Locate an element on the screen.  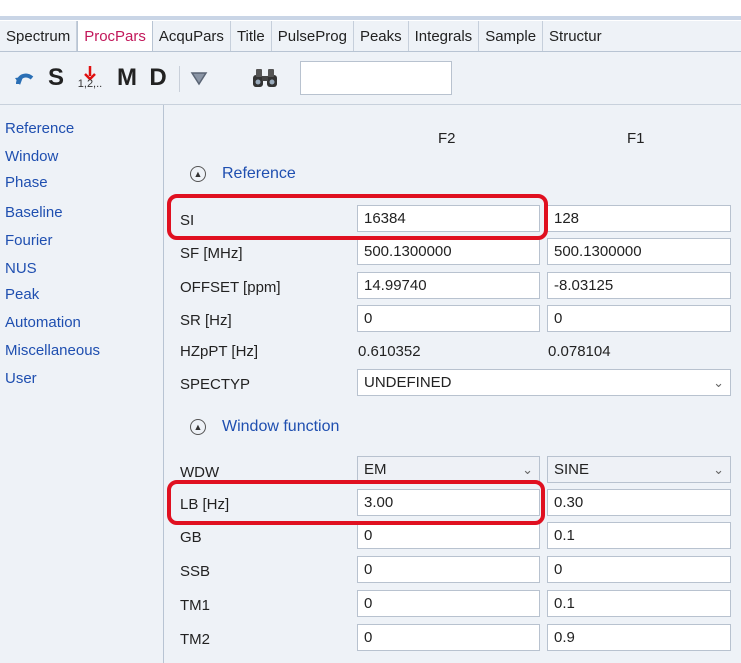
tab-sample: Sample is located at coordinates (511, 36).